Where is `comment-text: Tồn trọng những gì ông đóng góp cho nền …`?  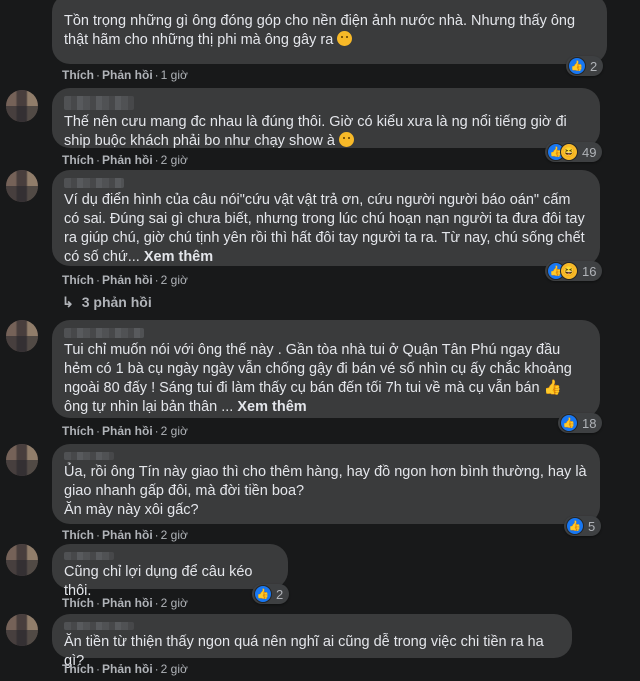 comment-text: Tồn trọng những gì ông đóng góp cho nền … is located at coordinates (320, 30).